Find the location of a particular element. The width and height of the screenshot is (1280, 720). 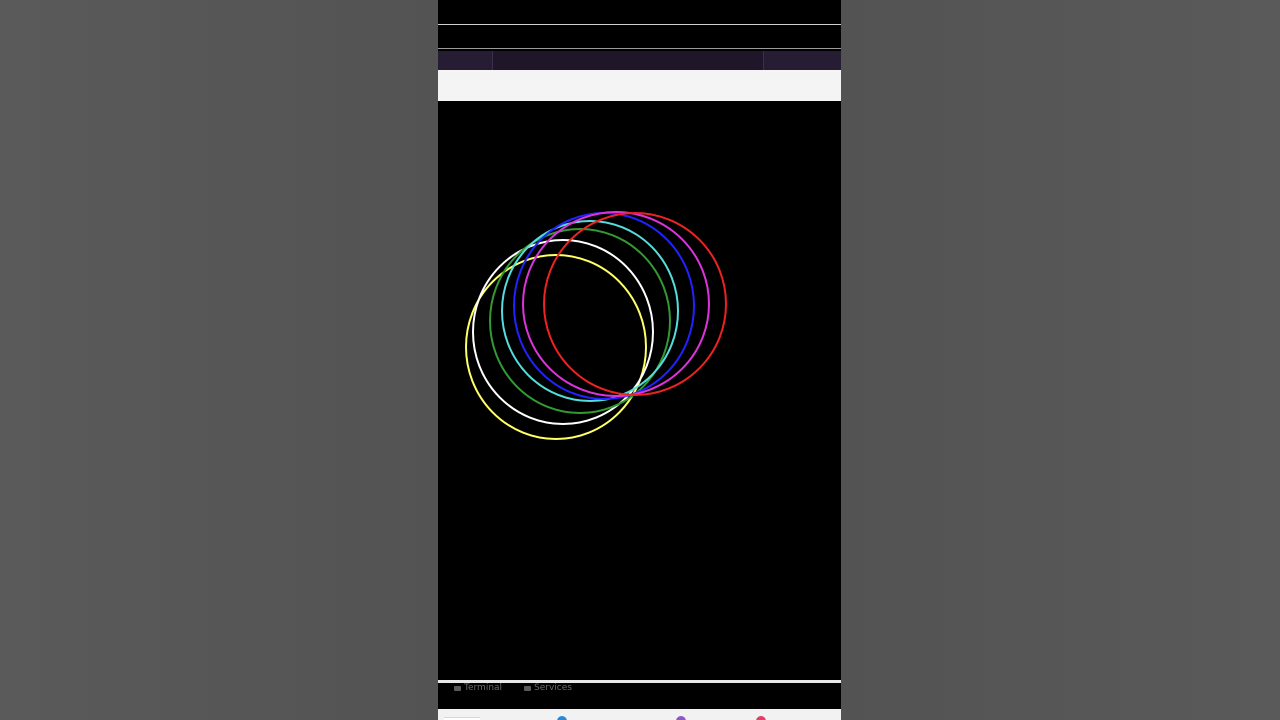

circles-drawing is located at coordinates (596, 325).